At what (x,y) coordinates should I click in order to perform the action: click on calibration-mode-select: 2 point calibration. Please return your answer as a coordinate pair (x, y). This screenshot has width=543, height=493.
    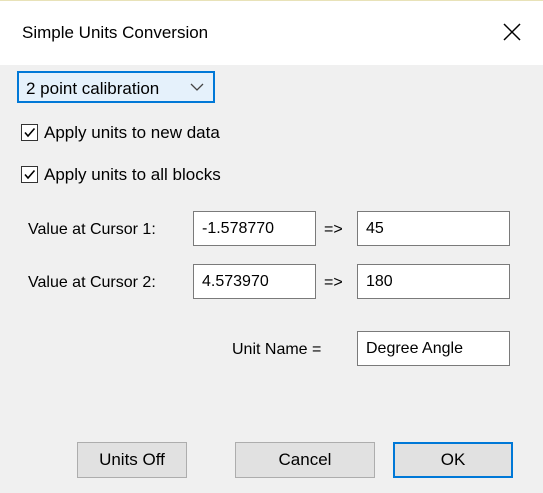
    Looking at the image, I should click on (116, 87).